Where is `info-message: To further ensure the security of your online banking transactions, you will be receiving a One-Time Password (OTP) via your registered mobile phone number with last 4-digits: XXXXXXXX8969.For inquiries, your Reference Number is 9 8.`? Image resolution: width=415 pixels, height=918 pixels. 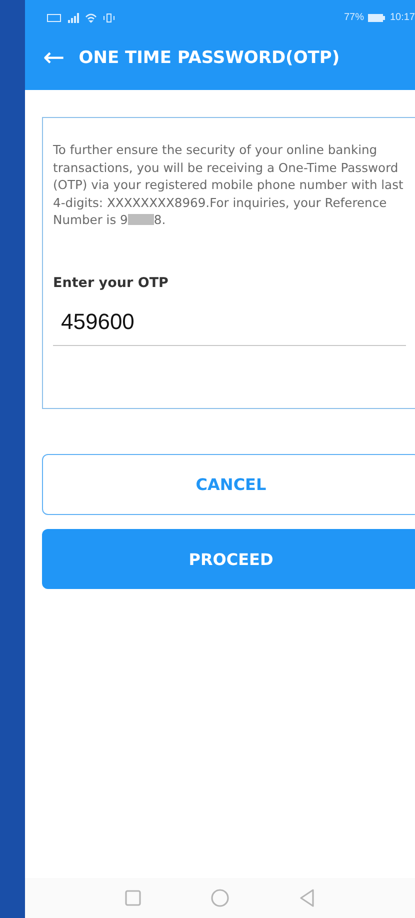 info-message: To further ensure the security of your online banking transactions, you will be receiving a One-Time Password (OTP) via your registered mobile phone number with last 4-digits: XXXXXXXX8969.For inquiries, your Reference Number is 9 8. is located at coordinates (228, 185).